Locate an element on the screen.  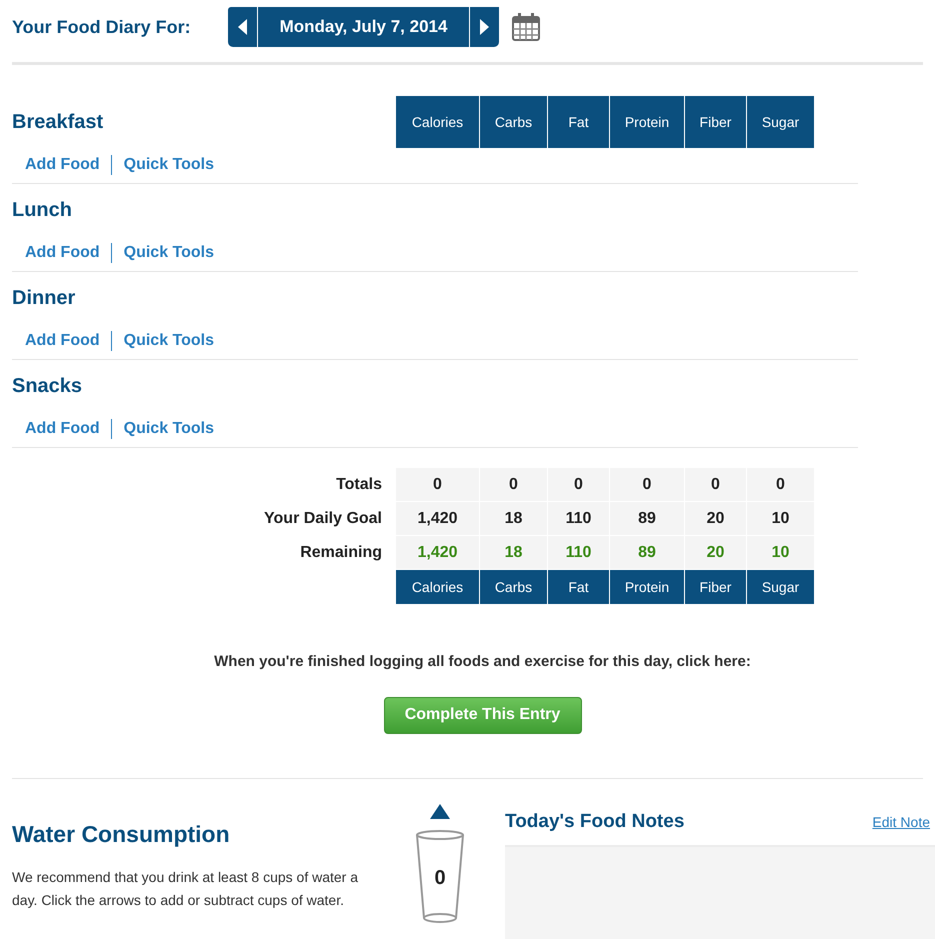
completion-message: When you're finished logging all foods and exercise for this day, click here: is located at coordinates (482, 662).